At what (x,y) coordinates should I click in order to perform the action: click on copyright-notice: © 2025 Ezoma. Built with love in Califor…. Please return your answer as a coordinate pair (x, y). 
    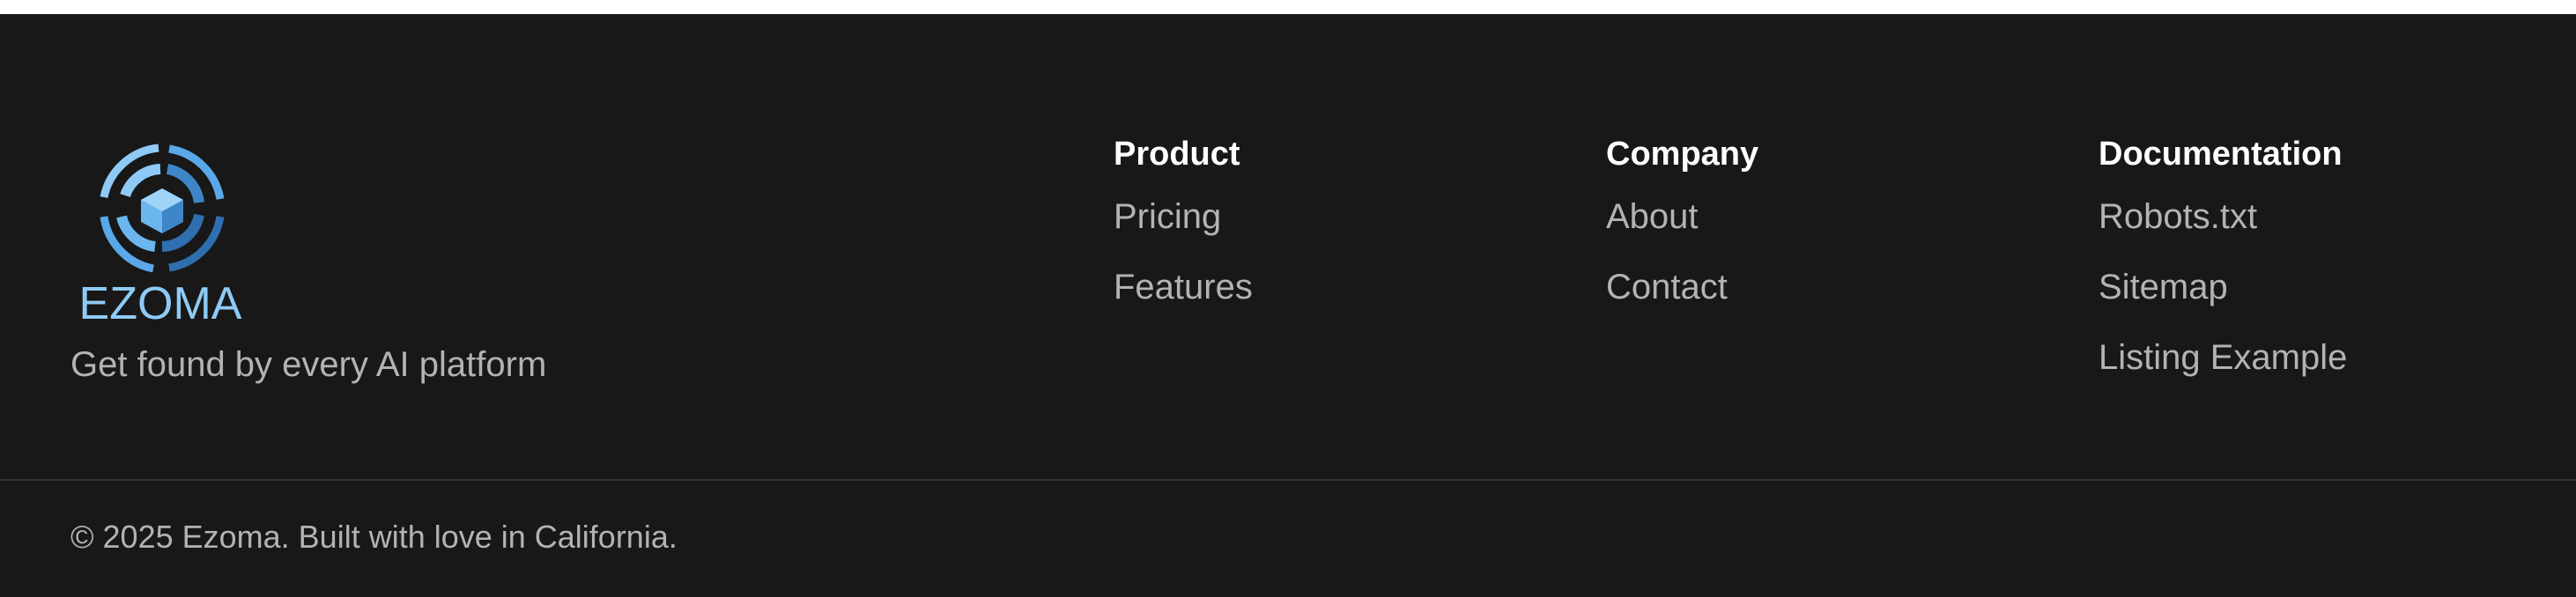
    Looking at the image, I should click on (374, 537).